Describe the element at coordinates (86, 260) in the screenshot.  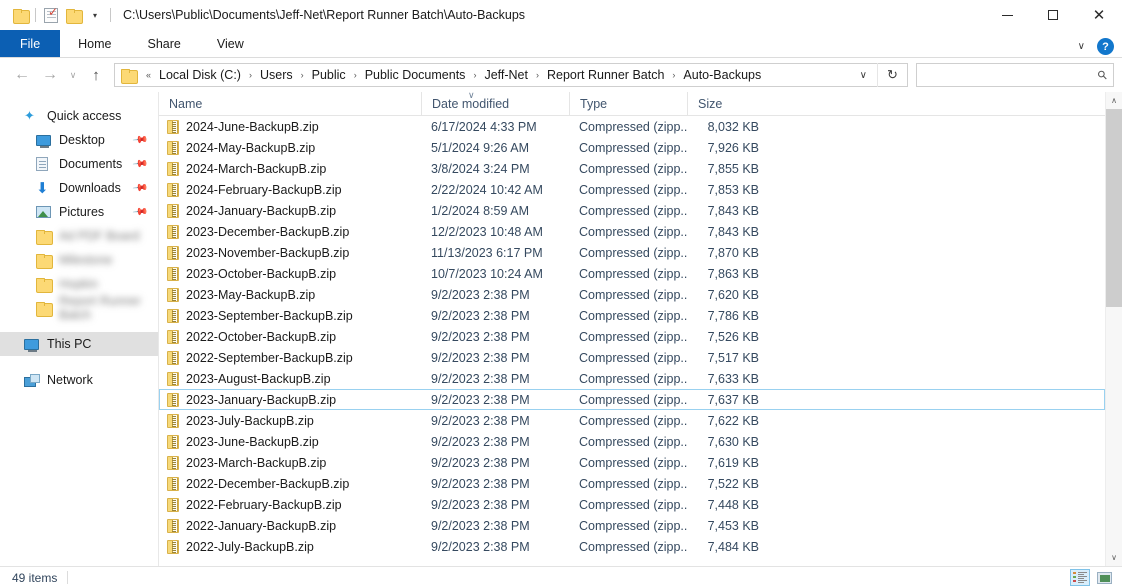
I see `sidebar-item-label: Milestone` at that location.